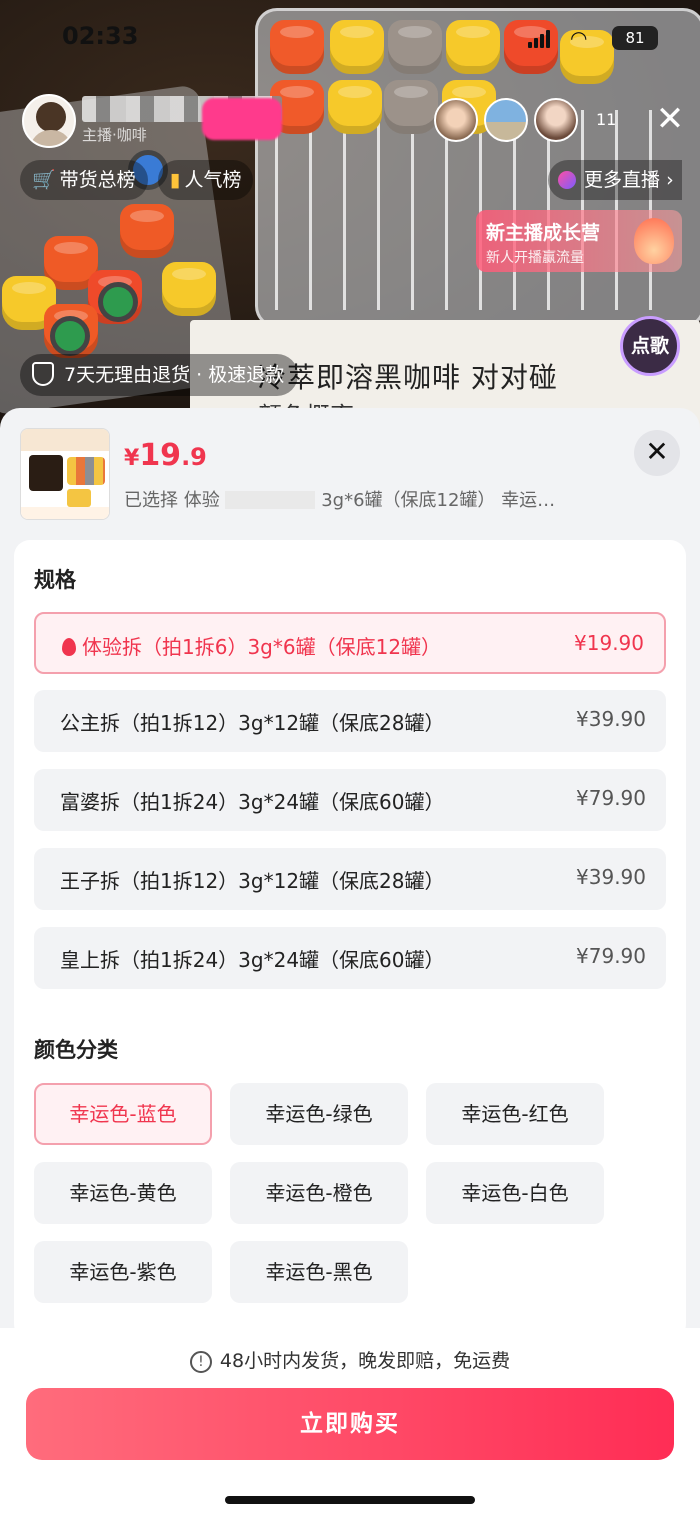  Describe the element at coordinates (200, 1362) in the screenshot. I see `info-icon: !` at that location.